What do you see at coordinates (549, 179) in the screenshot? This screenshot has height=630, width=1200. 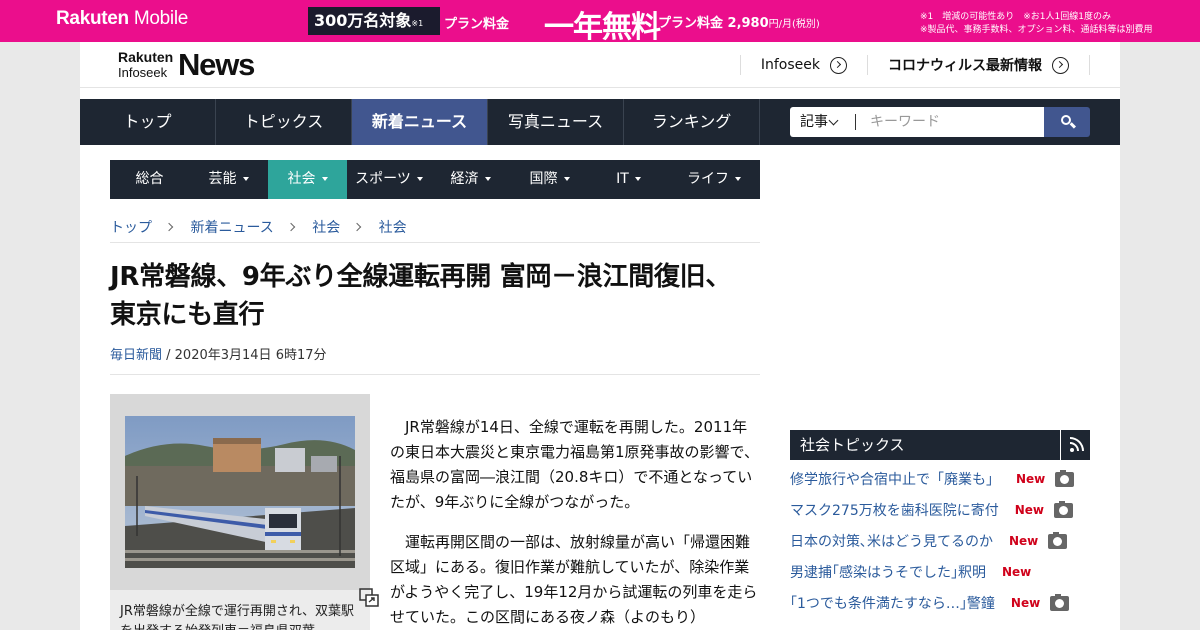 I see `category-international: 国際` at bounding box center [549, 179].